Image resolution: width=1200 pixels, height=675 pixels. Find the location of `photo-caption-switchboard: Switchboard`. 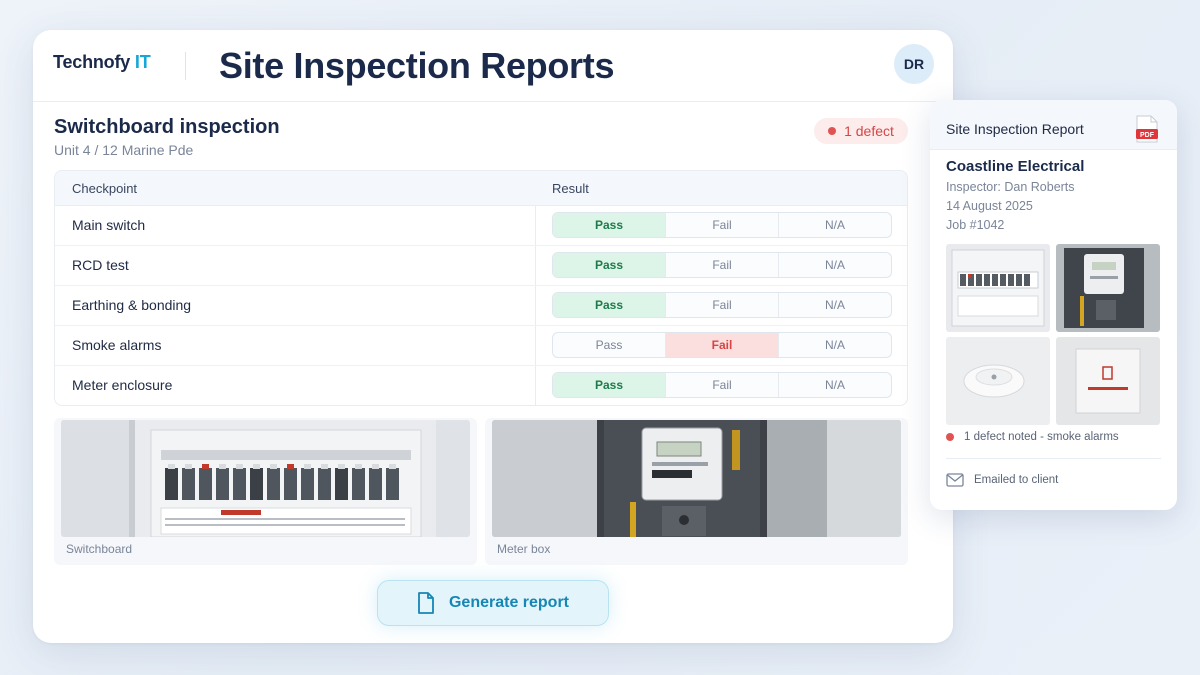

photo-caption-switchboard: Switchboard is located at coordinates (99, 549).